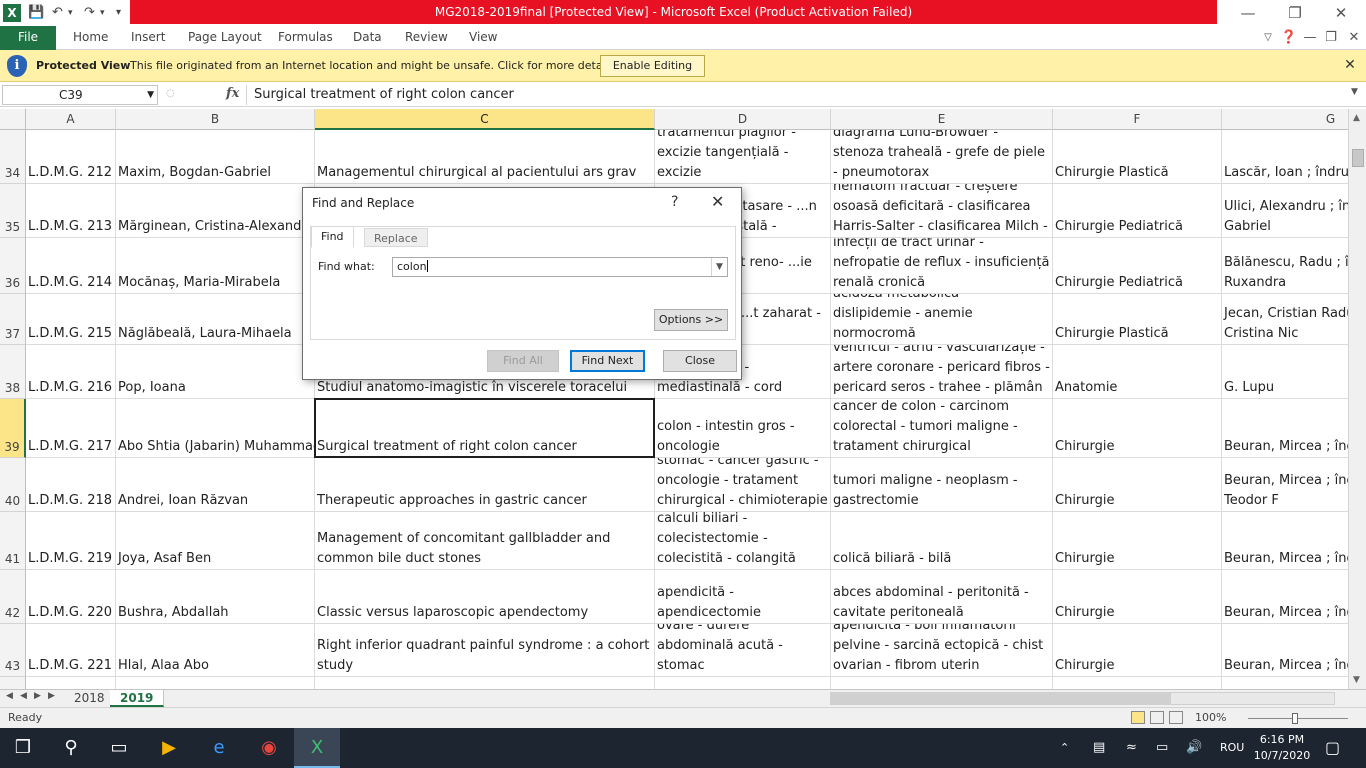 Image resolution: width=1366 pixels, height=768 pixels. What do you see at coordinates (485, 683) in the screenshot?
I see `cell-c` at bounding box center [485, 683].